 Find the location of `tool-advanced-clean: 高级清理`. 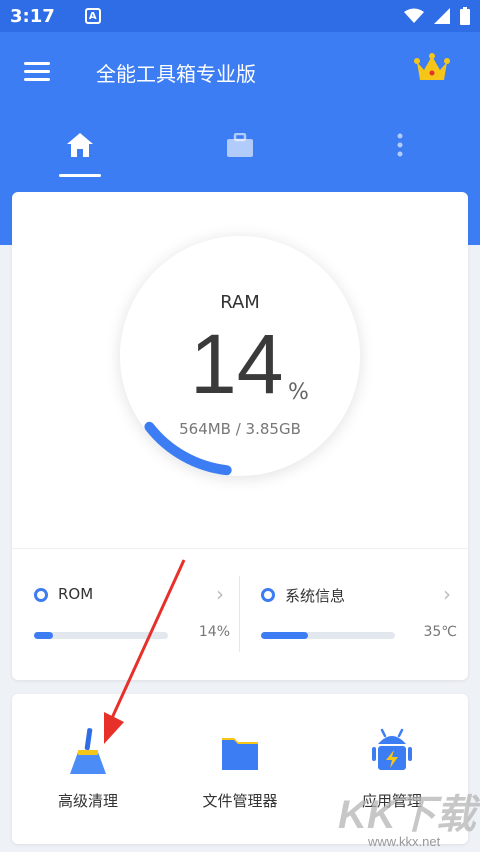

tool-advanced-clean: 高级清理 is located at coordinates (88, 769).